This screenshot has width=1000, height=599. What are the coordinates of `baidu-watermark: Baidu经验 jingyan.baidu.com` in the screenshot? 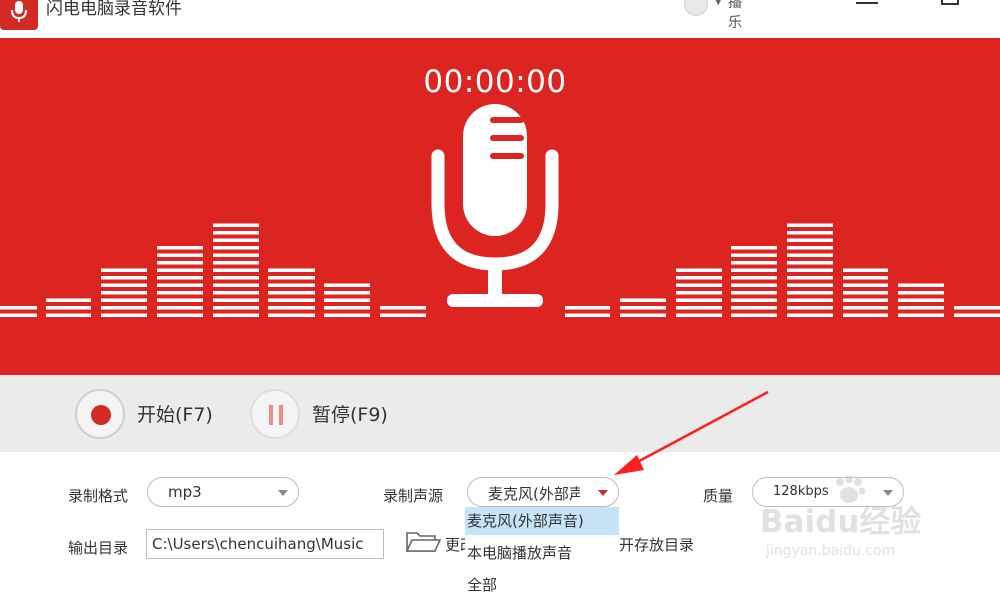 It's located at (880, 526).